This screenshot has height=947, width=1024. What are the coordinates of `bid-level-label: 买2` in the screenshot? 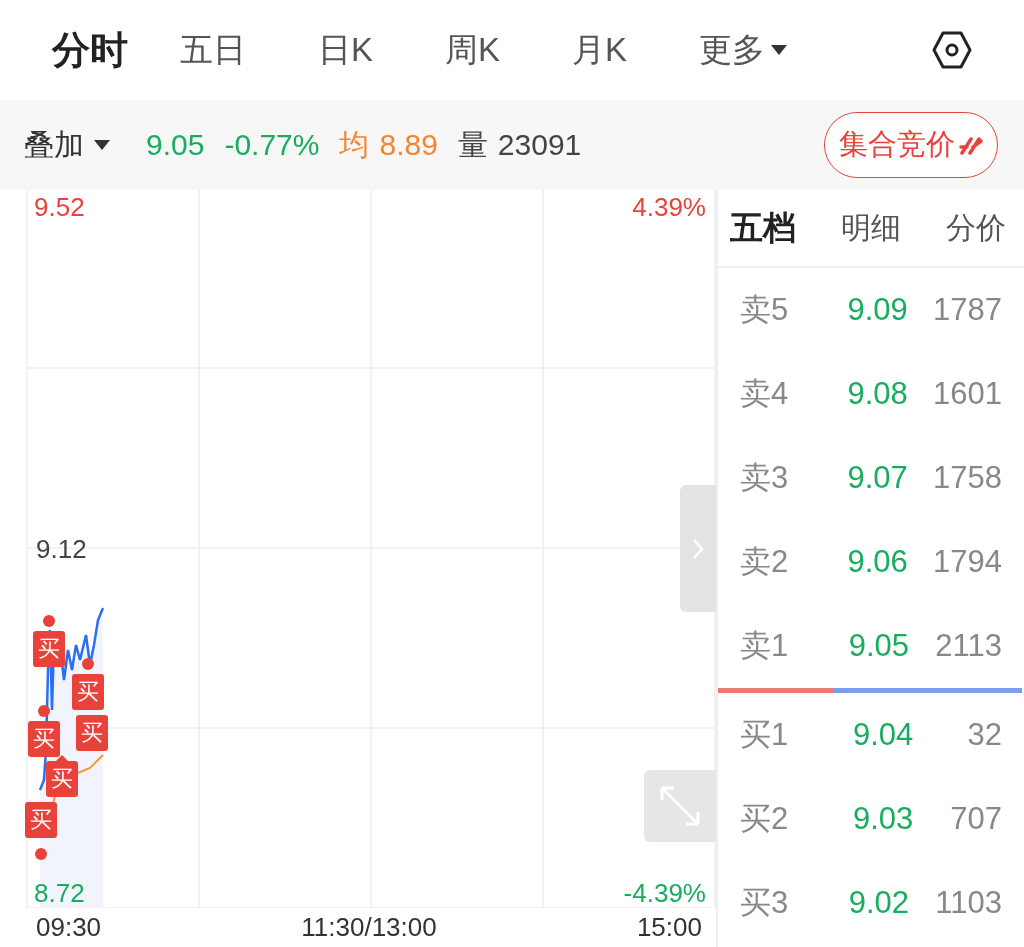 It's located at (765, 819).